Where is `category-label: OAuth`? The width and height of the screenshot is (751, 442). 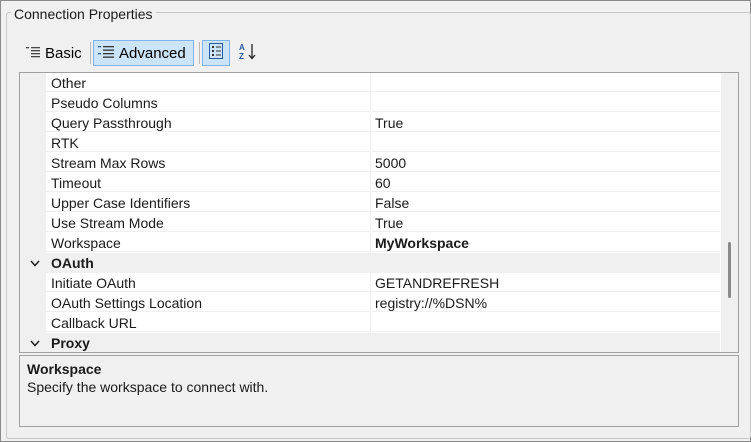
category-label: OAuth is located at coordinates (72, 263).